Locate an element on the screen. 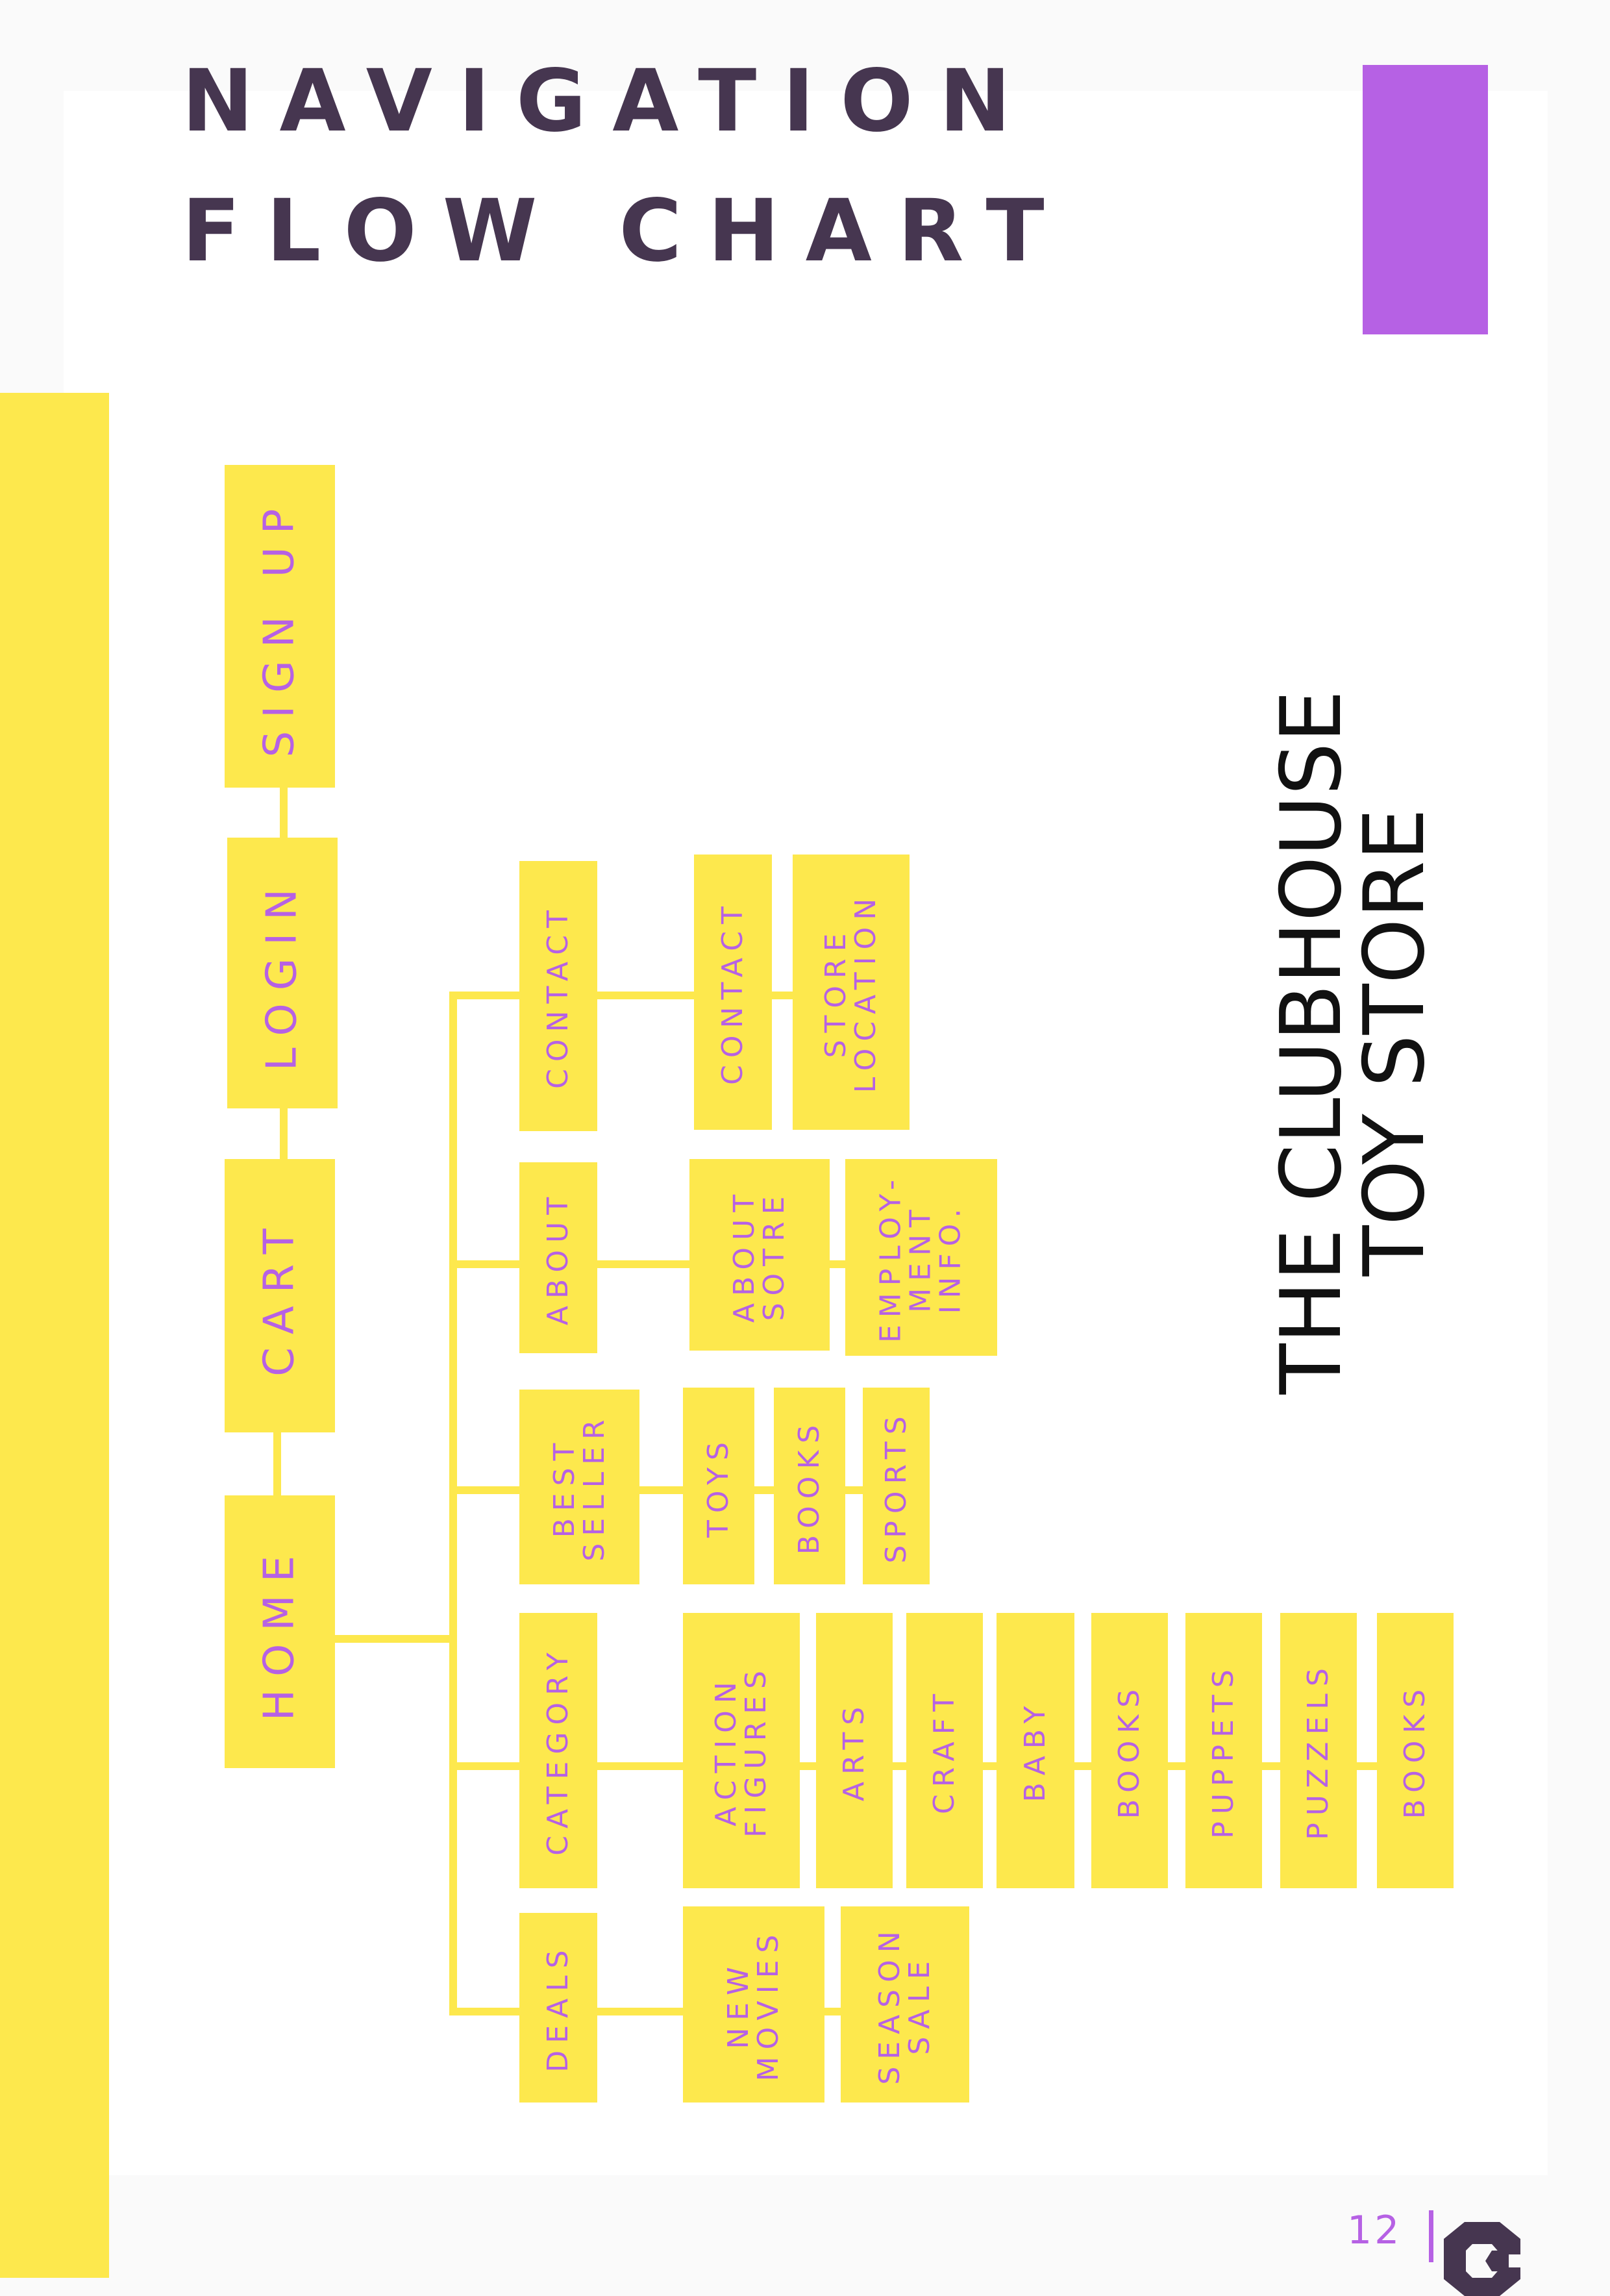  node-label: ARTS is located at coordinates (854, 1751).